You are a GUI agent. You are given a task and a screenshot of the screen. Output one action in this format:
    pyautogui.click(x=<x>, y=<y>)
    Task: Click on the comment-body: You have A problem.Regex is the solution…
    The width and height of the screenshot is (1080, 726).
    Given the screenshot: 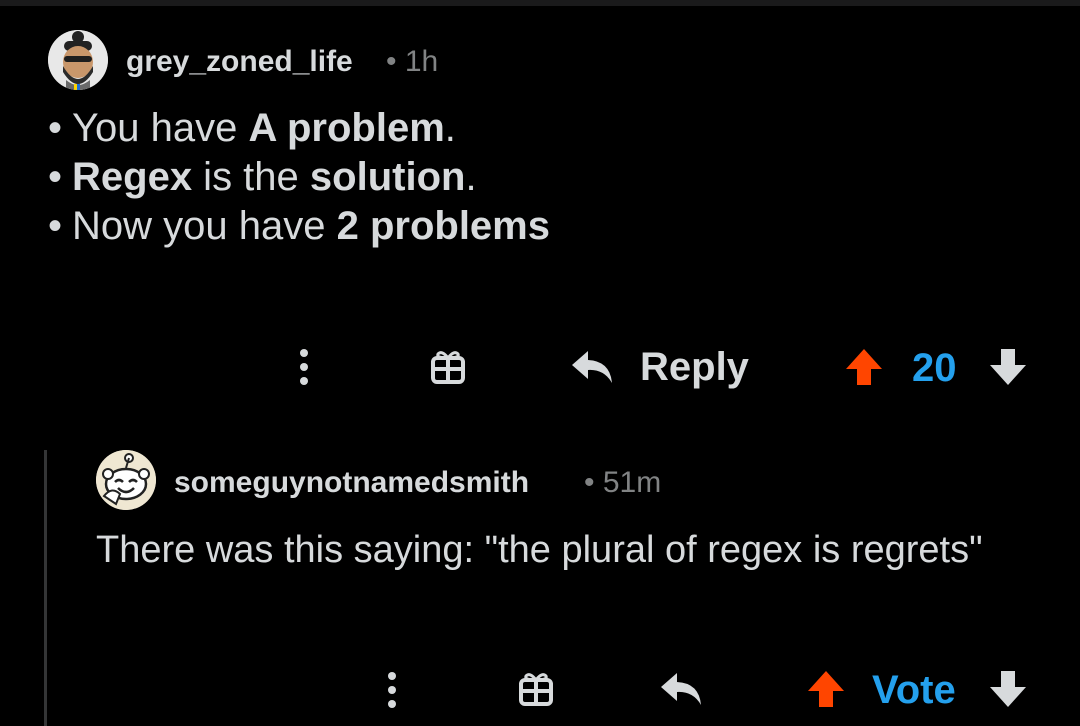 What is the action you would take?
    pyautogui.click(x=299, y=177)
    